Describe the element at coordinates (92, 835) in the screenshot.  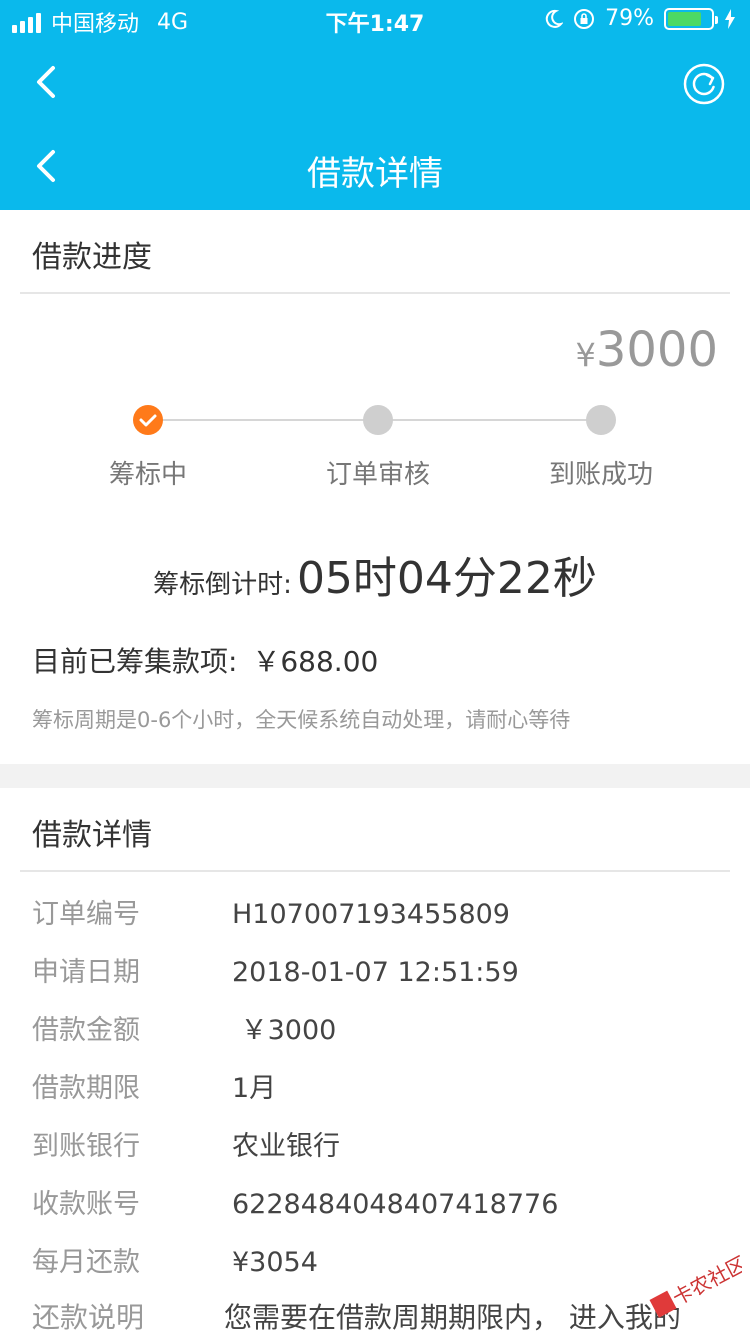
I see `details-section-title: 借款详情` at that location.